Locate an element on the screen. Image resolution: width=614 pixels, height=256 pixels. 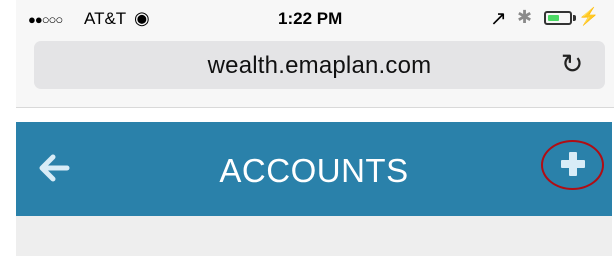
status-bar: ●●○○○ AT&T ◉ 1:22 PM ↗ ✱ ⚡ is located at coordinates (315, 18).